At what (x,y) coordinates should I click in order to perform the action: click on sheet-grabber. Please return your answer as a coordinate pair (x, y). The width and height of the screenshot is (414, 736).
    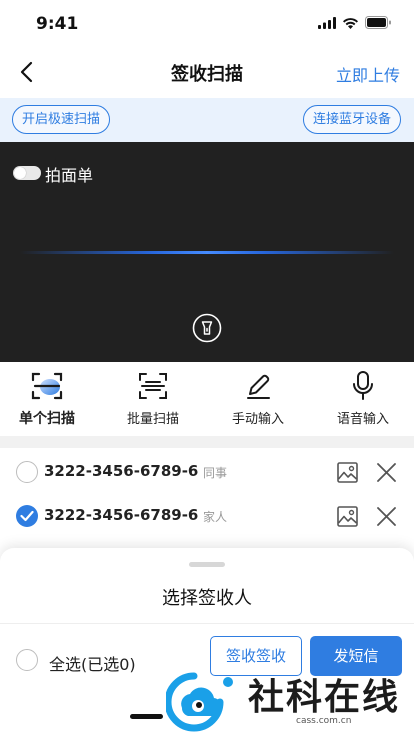
    Looking at the image, I should click on (207, 564).